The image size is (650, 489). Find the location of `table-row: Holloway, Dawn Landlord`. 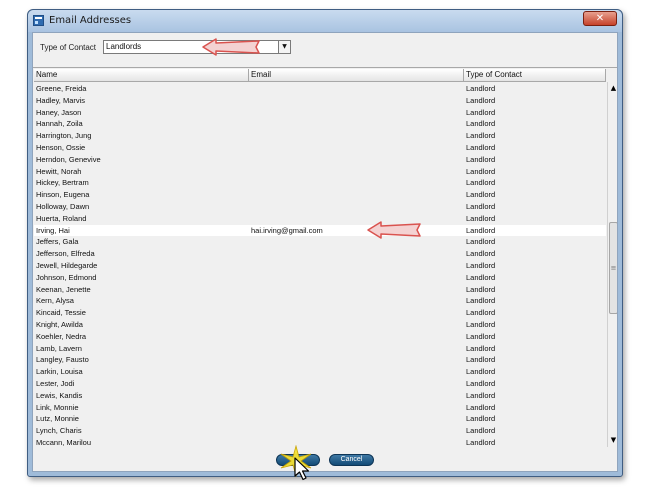

table-row: Holloway, Dawn Landlord is located at coordinates (320, 207).